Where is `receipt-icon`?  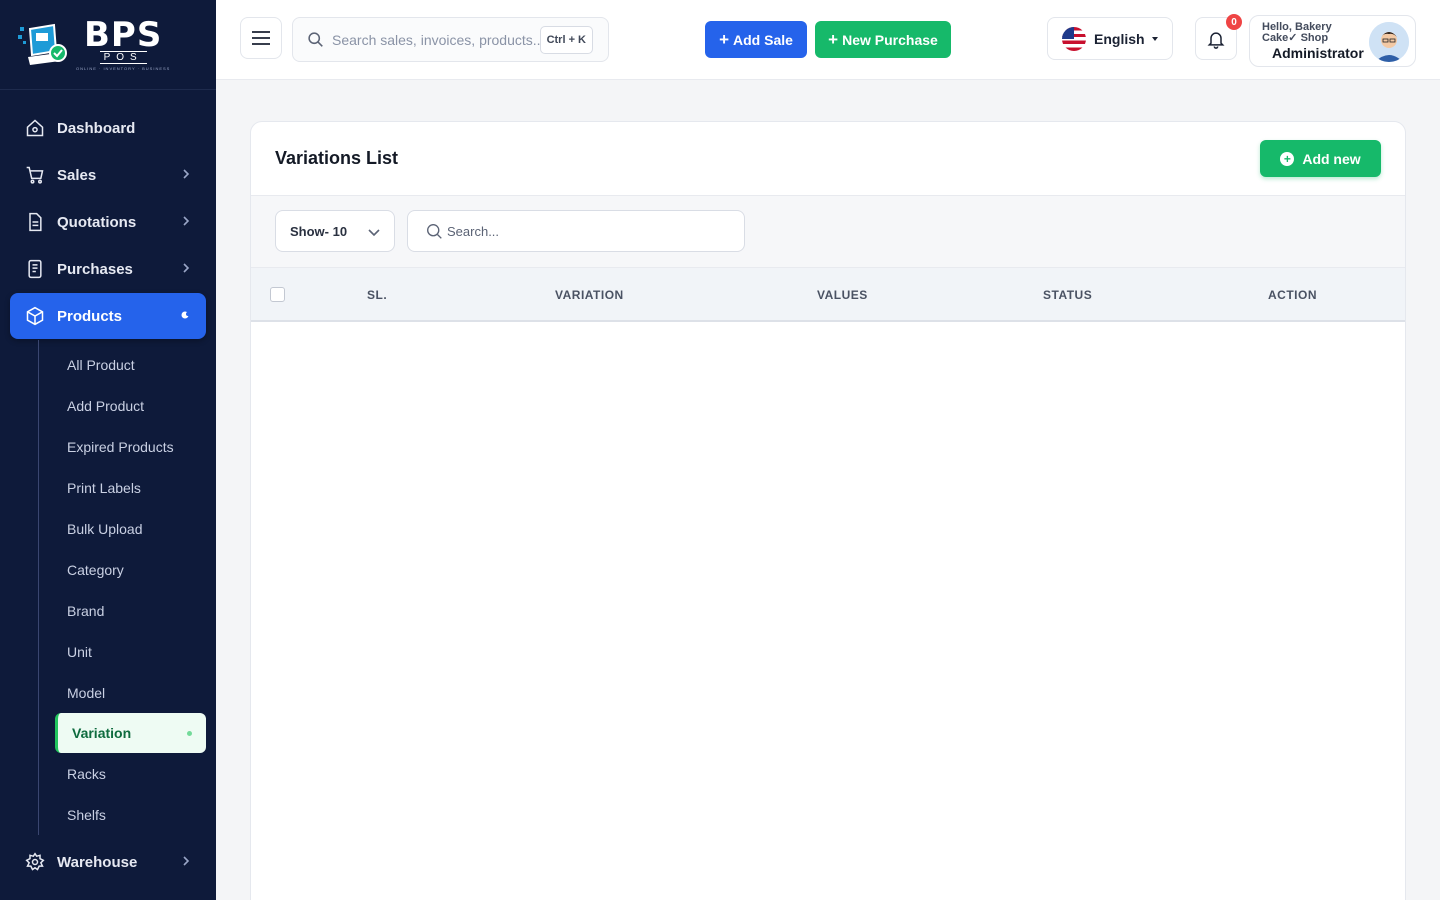
receipt-icon is located at coordinates (35, 269).